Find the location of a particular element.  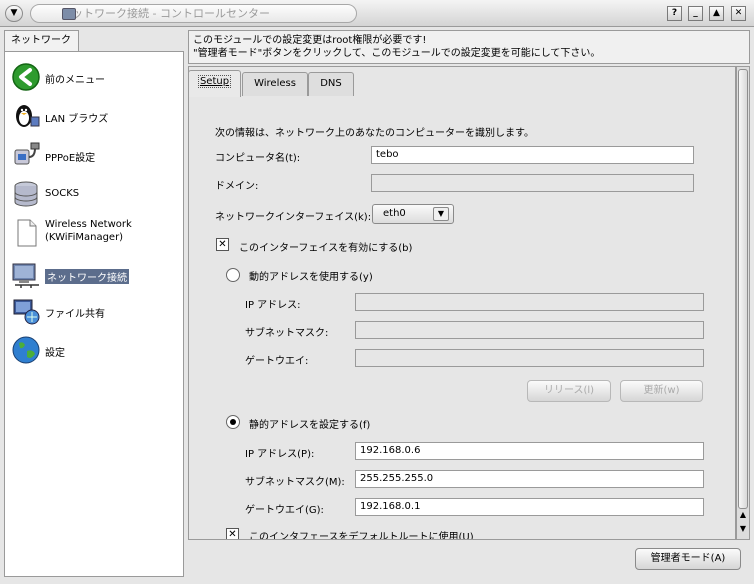

scroll-up-icon: ▲ is located at coordinates (743, 515).